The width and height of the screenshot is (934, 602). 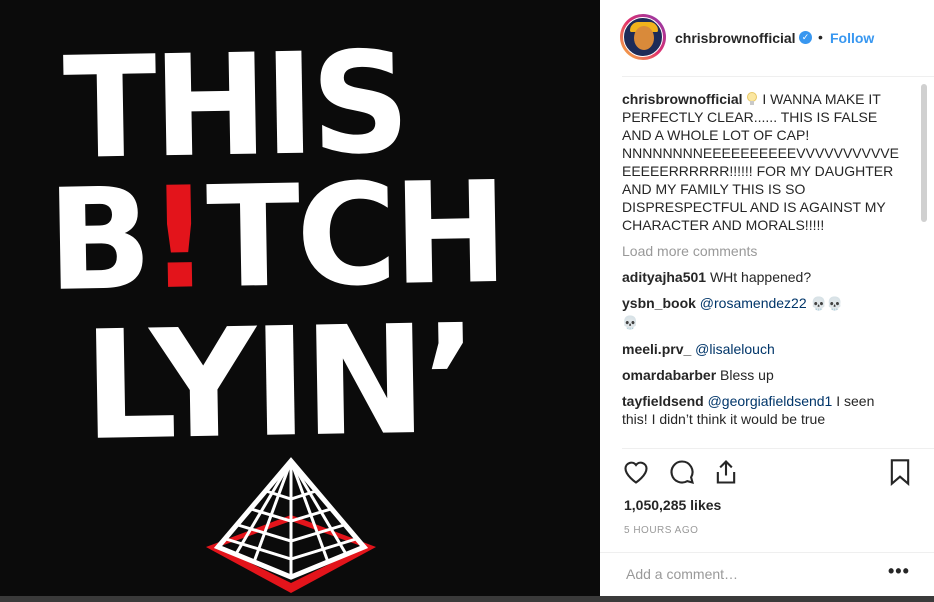 What do you see at coordinates (900, 472) in the screenshot?
I see `bookmark-save-icon` at bounding box center [900, 472].